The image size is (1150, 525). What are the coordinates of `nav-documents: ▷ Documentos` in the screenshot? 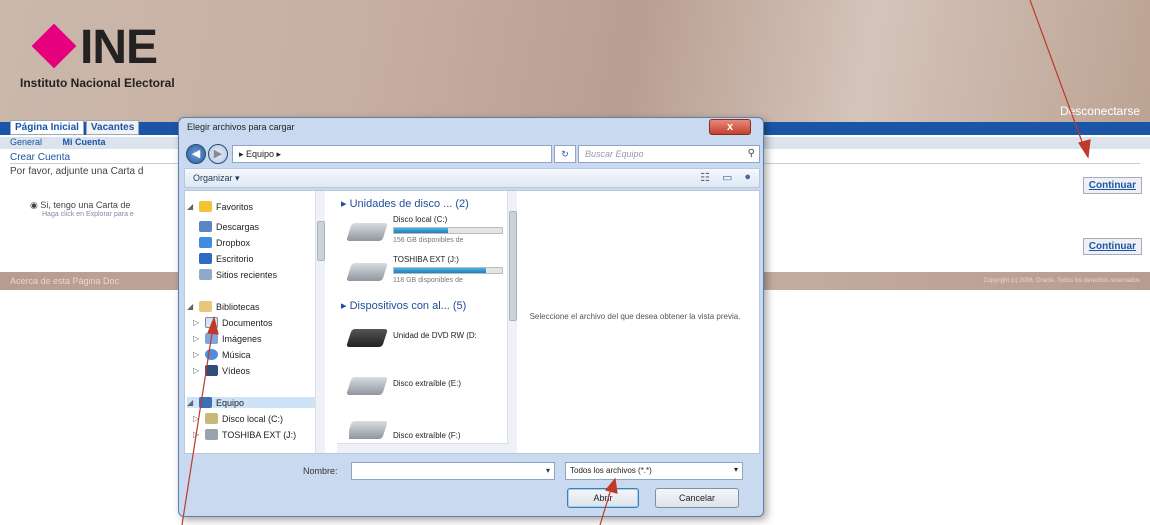 It's located at (233, 322).